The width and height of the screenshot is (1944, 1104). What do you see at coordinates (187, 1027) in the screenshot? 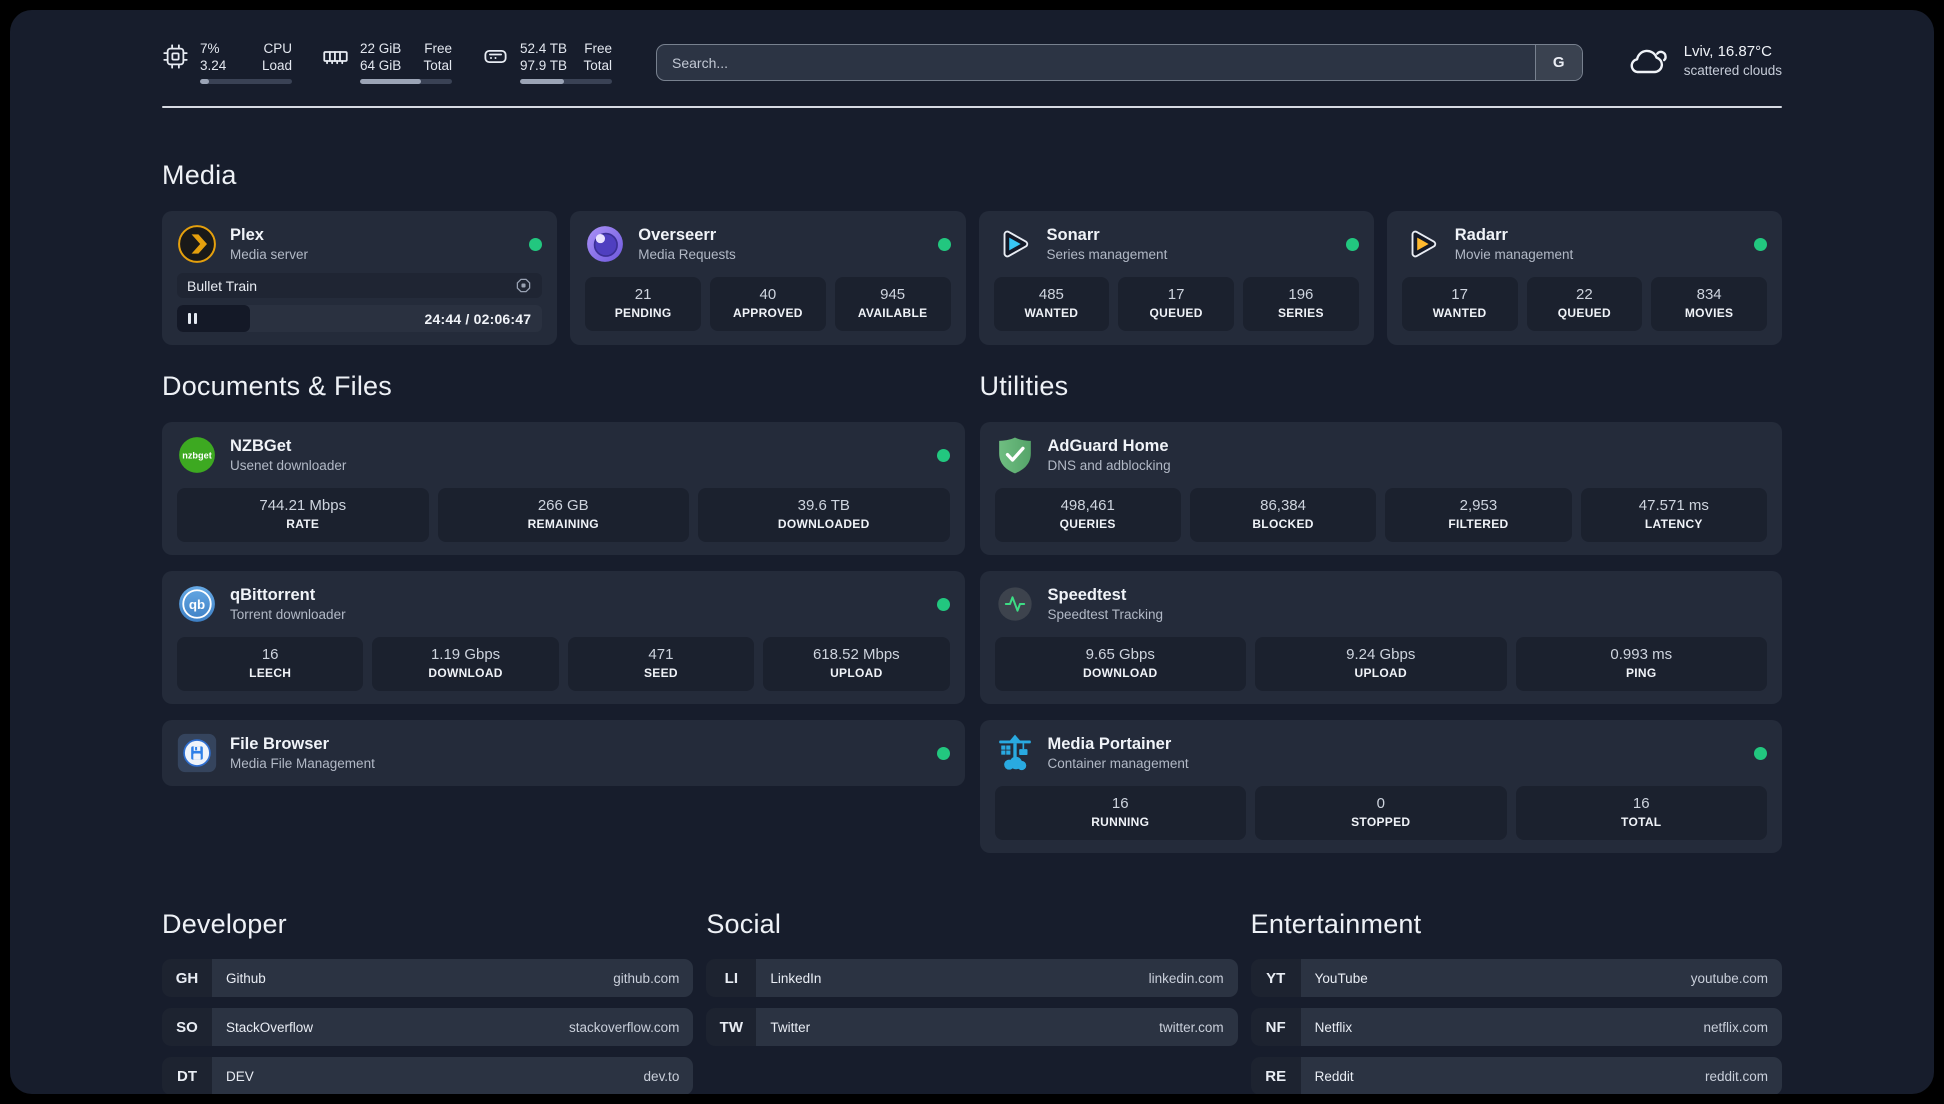
I see `link-abbr: SO` at bounding box center [187, 1027].